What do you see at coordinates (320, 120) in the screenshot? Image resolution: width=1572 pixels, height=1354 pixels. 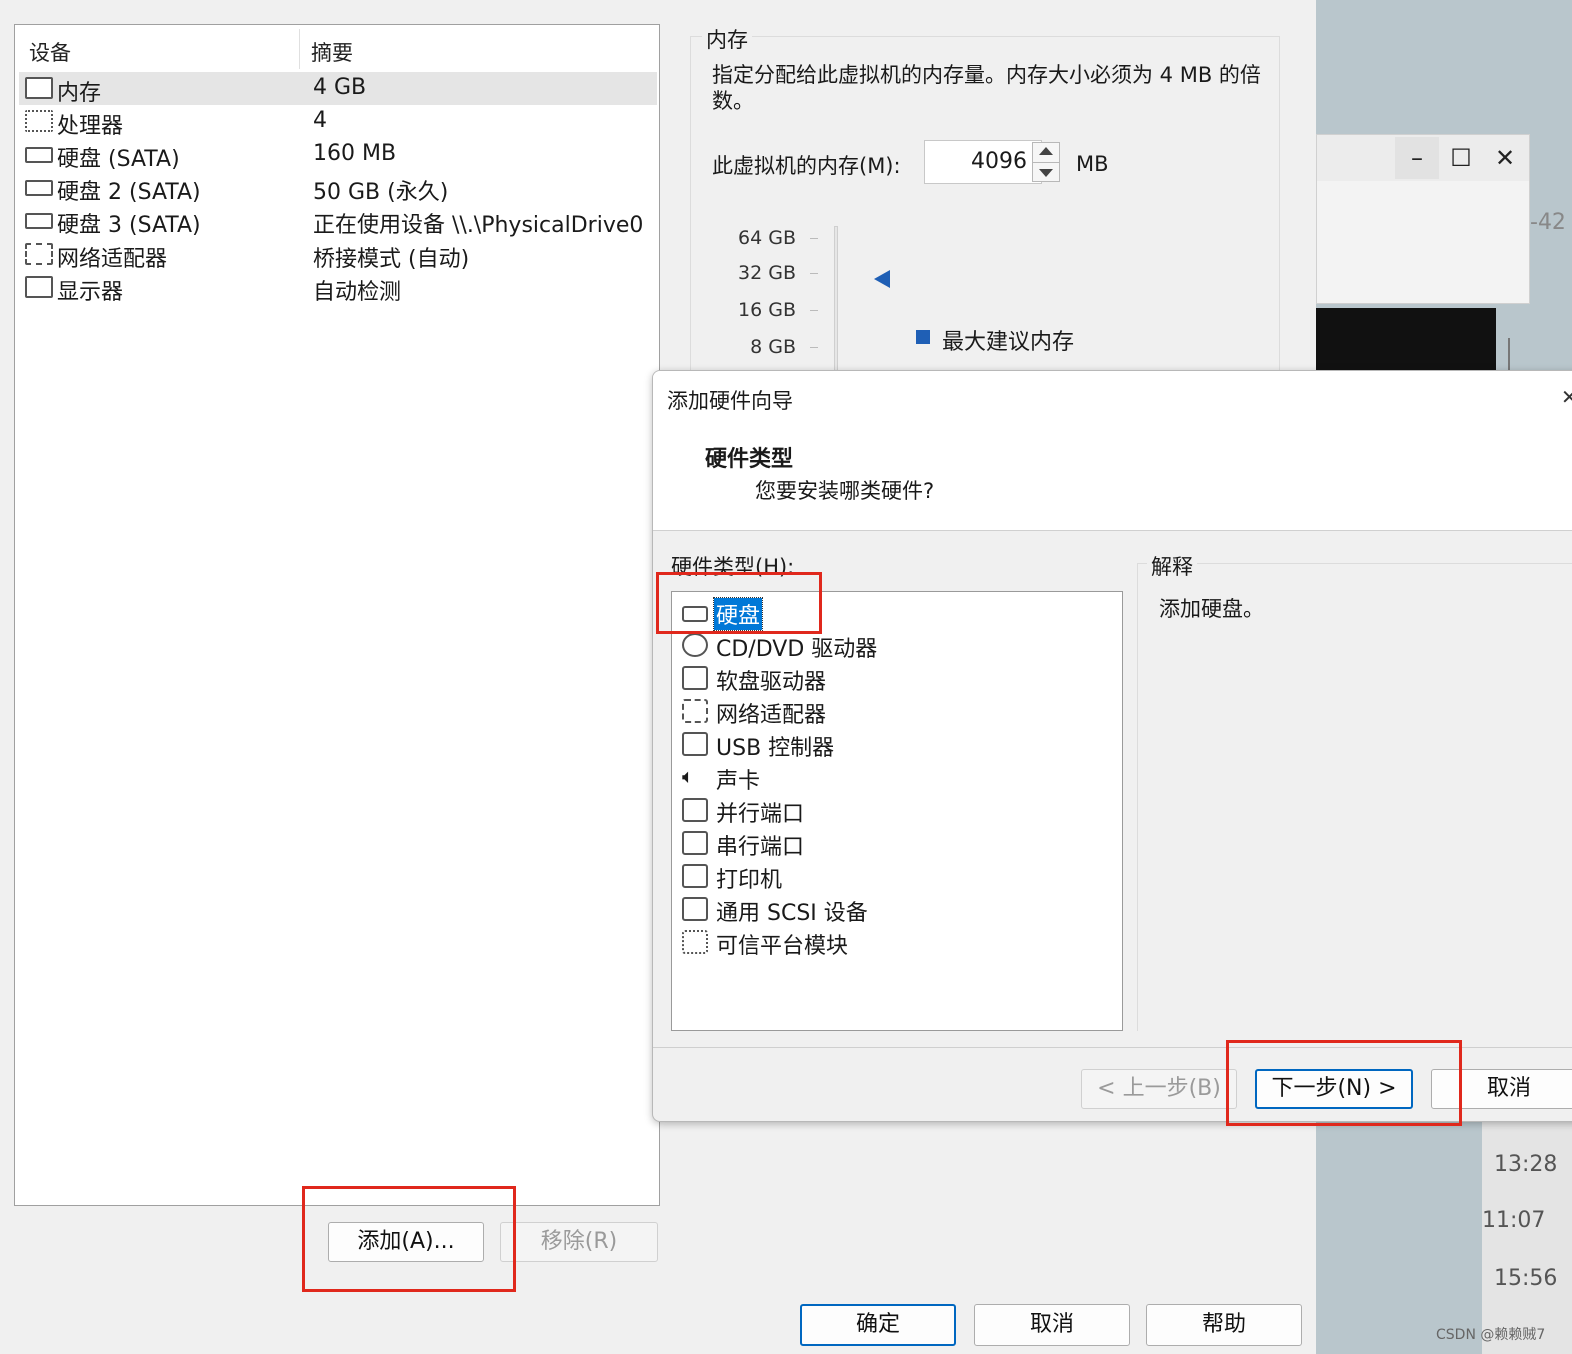 I see `device-summary: 4` at bounding box center [320, 120].